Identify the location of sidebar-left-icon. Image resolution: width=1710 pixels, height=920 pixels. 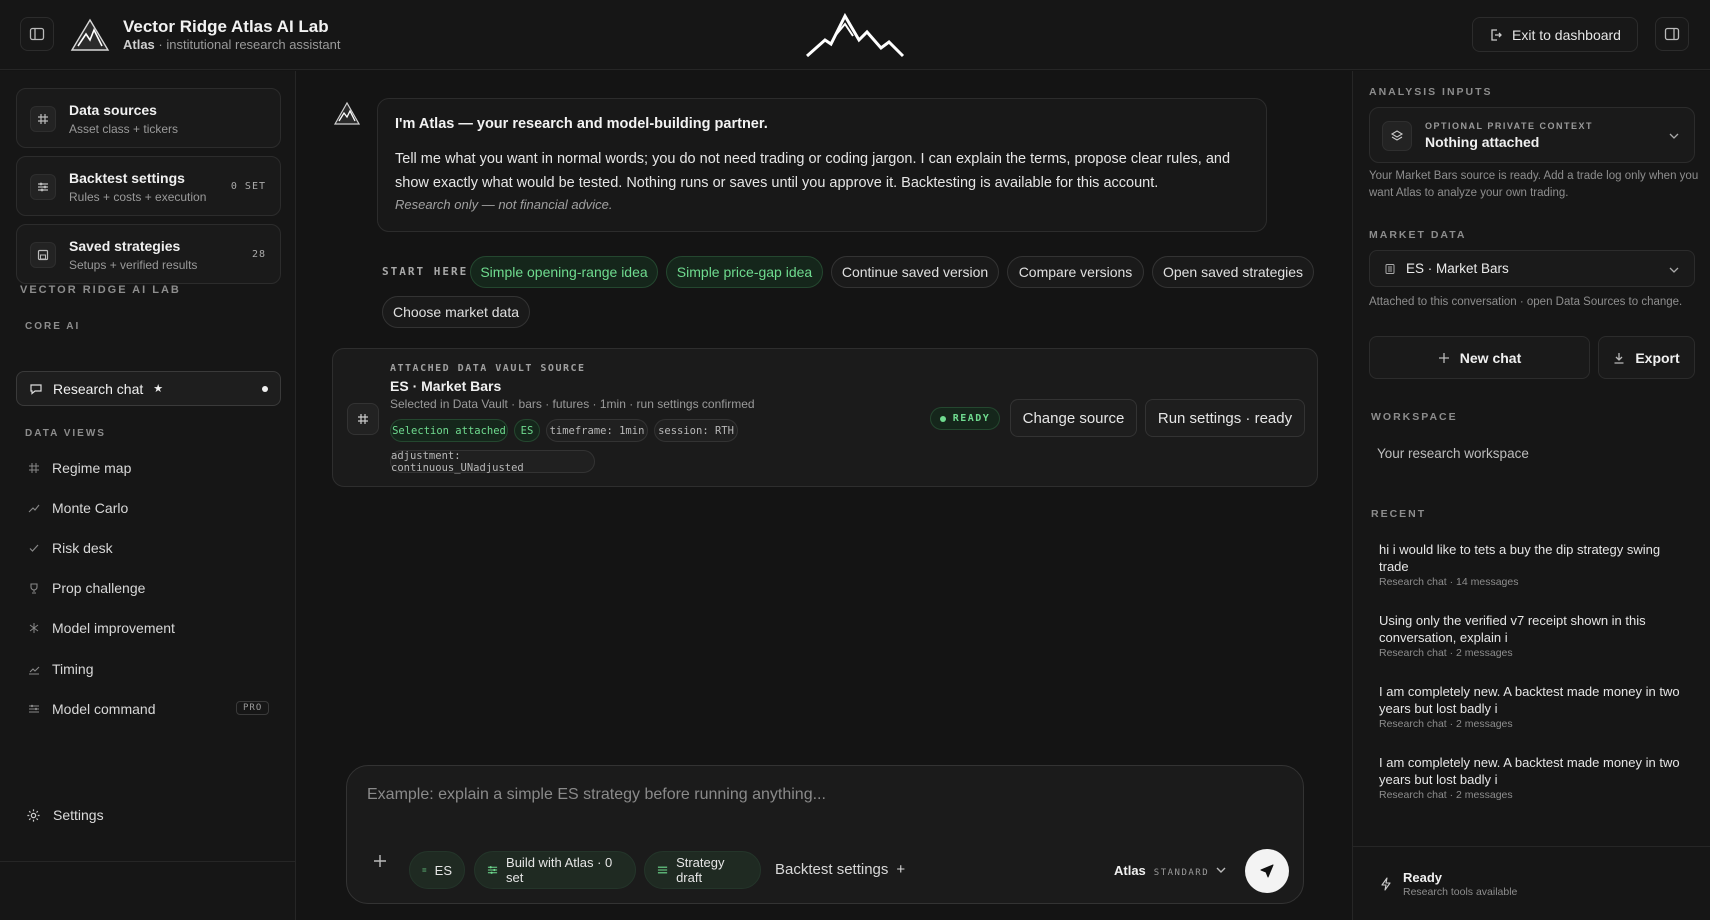
(37, 34).